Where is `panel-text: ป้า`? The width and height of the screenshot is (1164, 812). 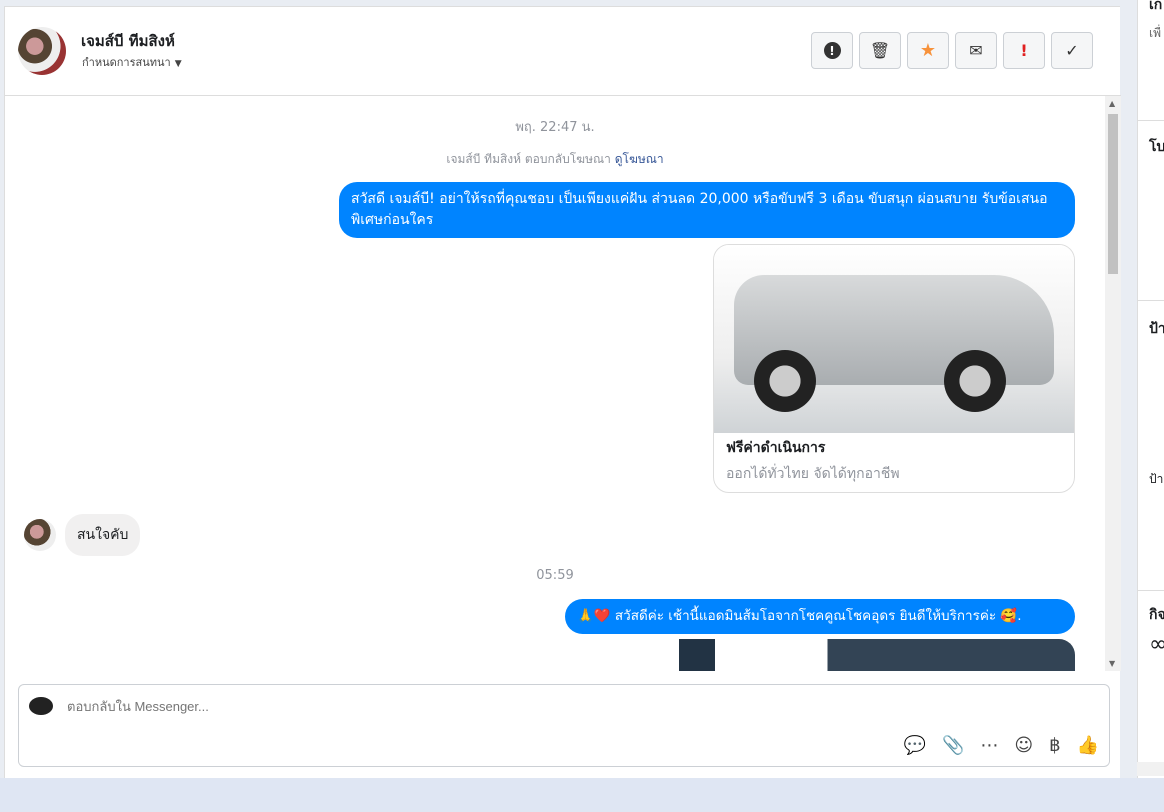
panel-text: ป้า is located at coordinates (1156, 479).